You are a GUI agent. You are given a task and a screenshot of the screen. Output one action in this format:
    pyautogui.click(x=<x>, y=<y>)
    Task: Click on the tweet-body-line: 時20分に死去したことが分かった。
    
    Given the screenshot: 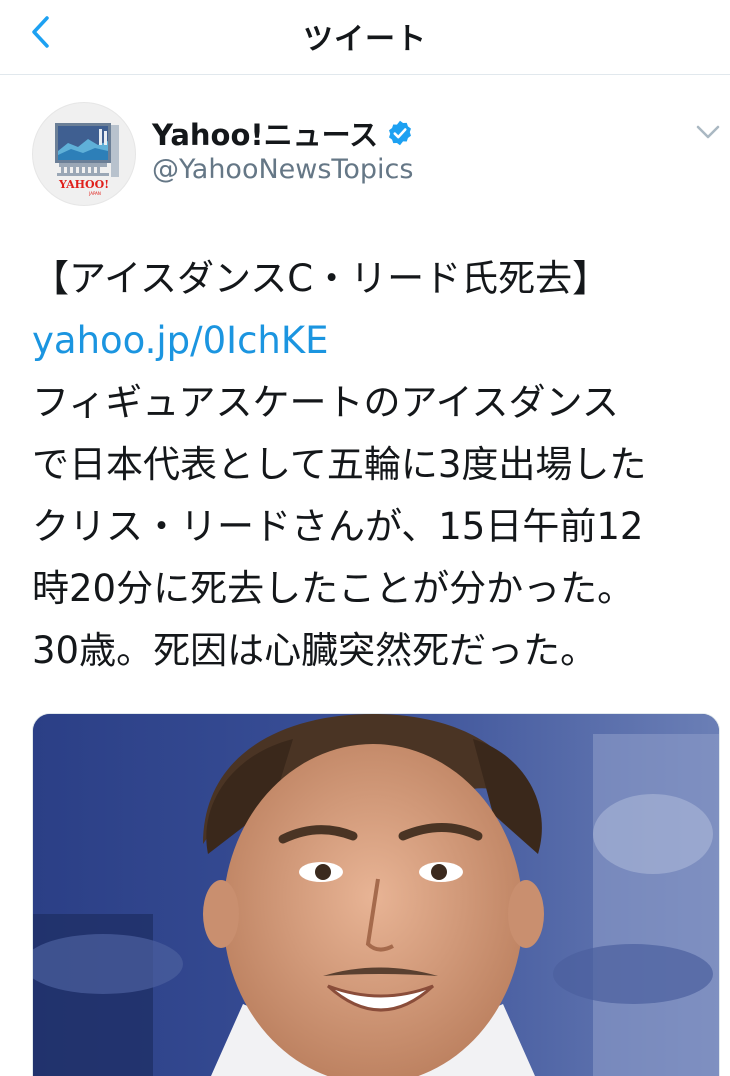 What is the action you would take?
    pyautogui.click(x=333, y=588)
    